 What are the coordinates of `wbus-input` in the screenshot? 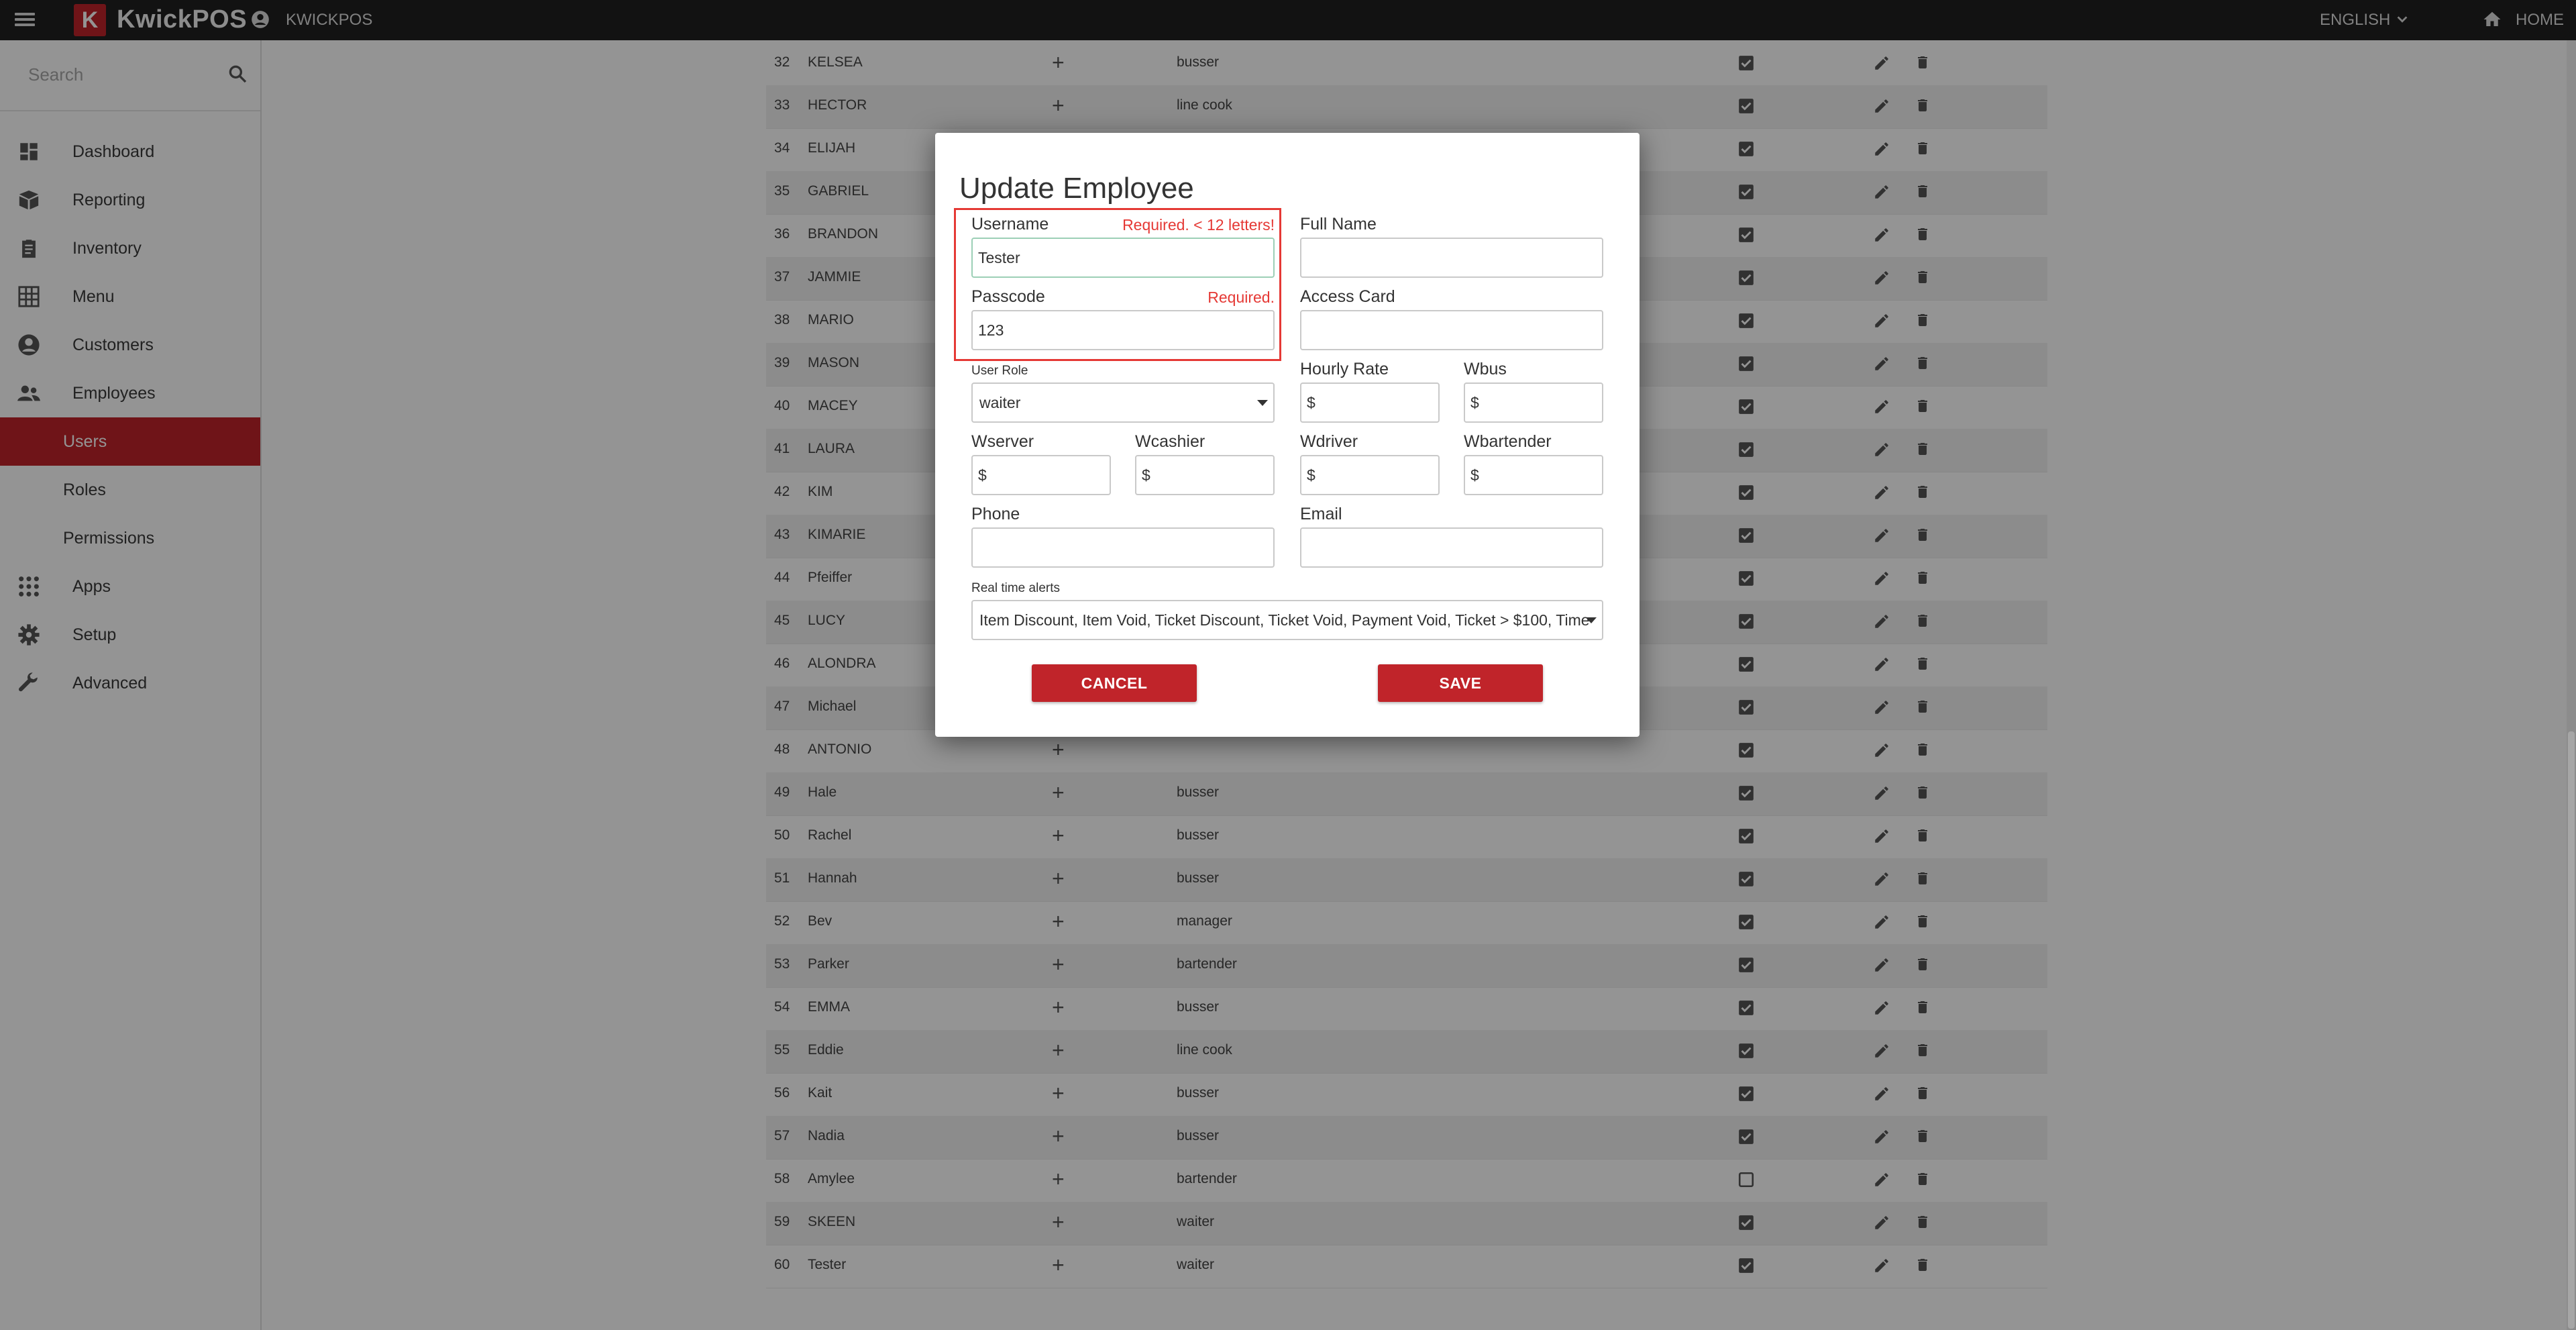 It's located at (1533, 402).